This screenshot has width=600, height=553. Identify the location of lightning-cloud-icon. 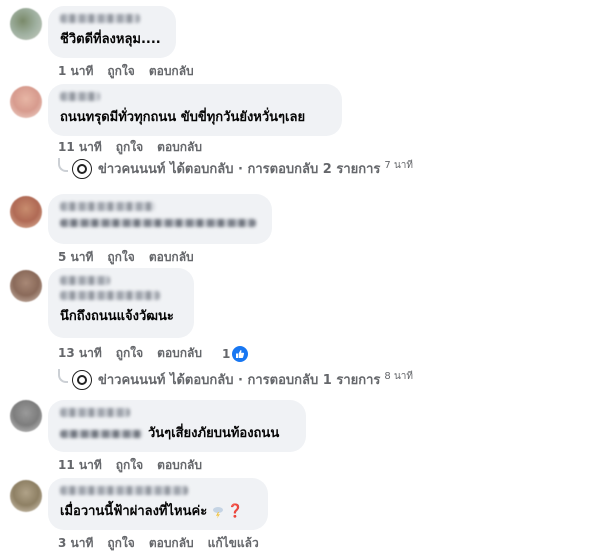
(218, 512).